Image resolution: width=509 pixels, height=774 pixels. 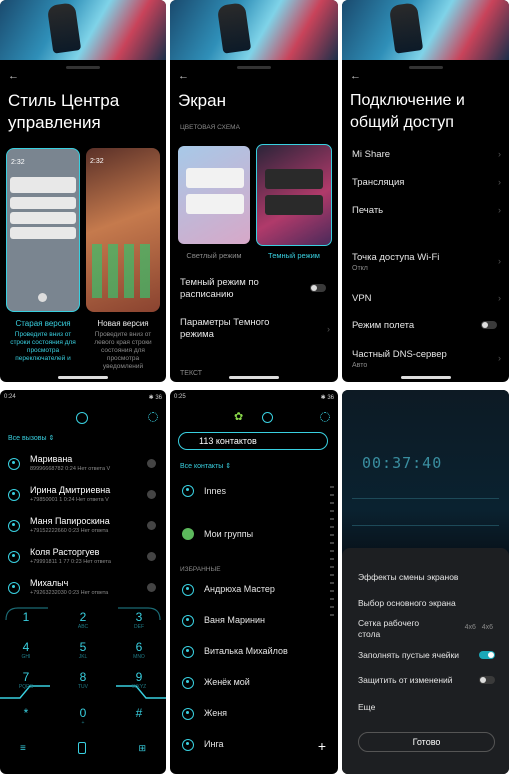 I want to click on option-new-preview: 2:32, so click(x=123, y=230).